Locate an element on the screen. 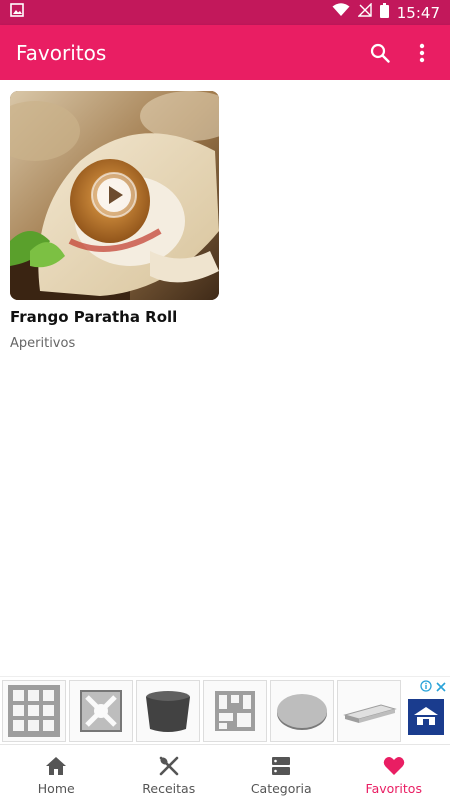 This screenshot has width=450, height=800. nav-item-categoria: Categoria is located at coordinates (281, 772).